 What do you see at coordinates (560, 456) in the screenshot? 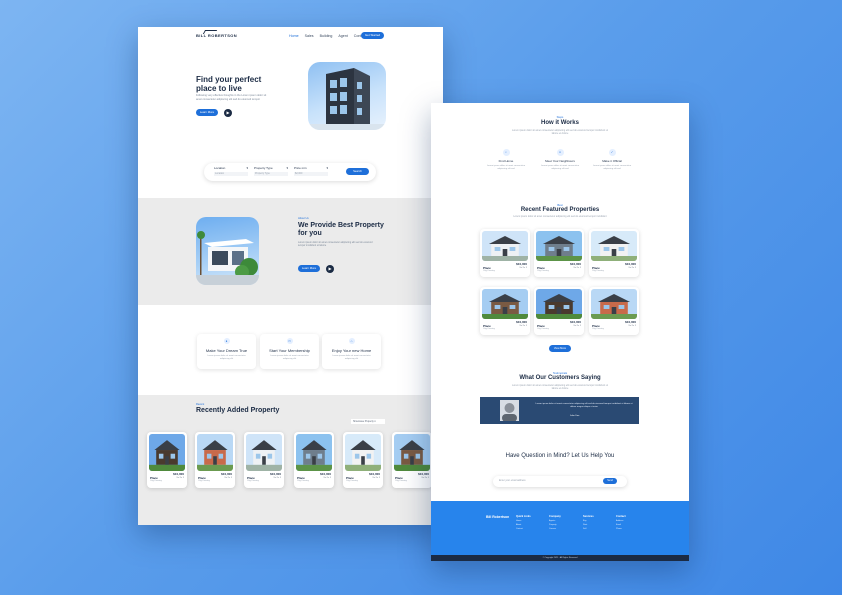
I see `question-heading: Have Question in Mind? Let Us Help You` at bounding box center [560, 456].